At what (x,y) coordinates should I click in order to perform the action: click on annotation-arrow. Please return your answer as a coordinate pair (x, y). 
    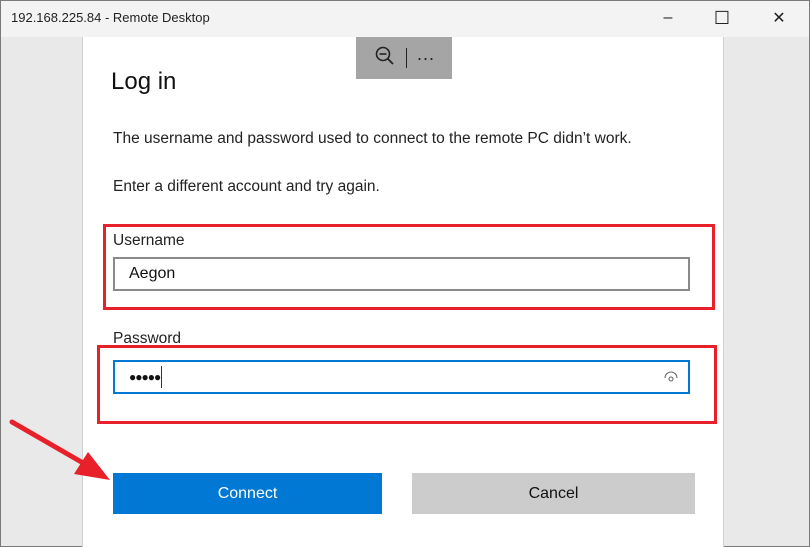
    Looking at the image, I should click on (59, 449).